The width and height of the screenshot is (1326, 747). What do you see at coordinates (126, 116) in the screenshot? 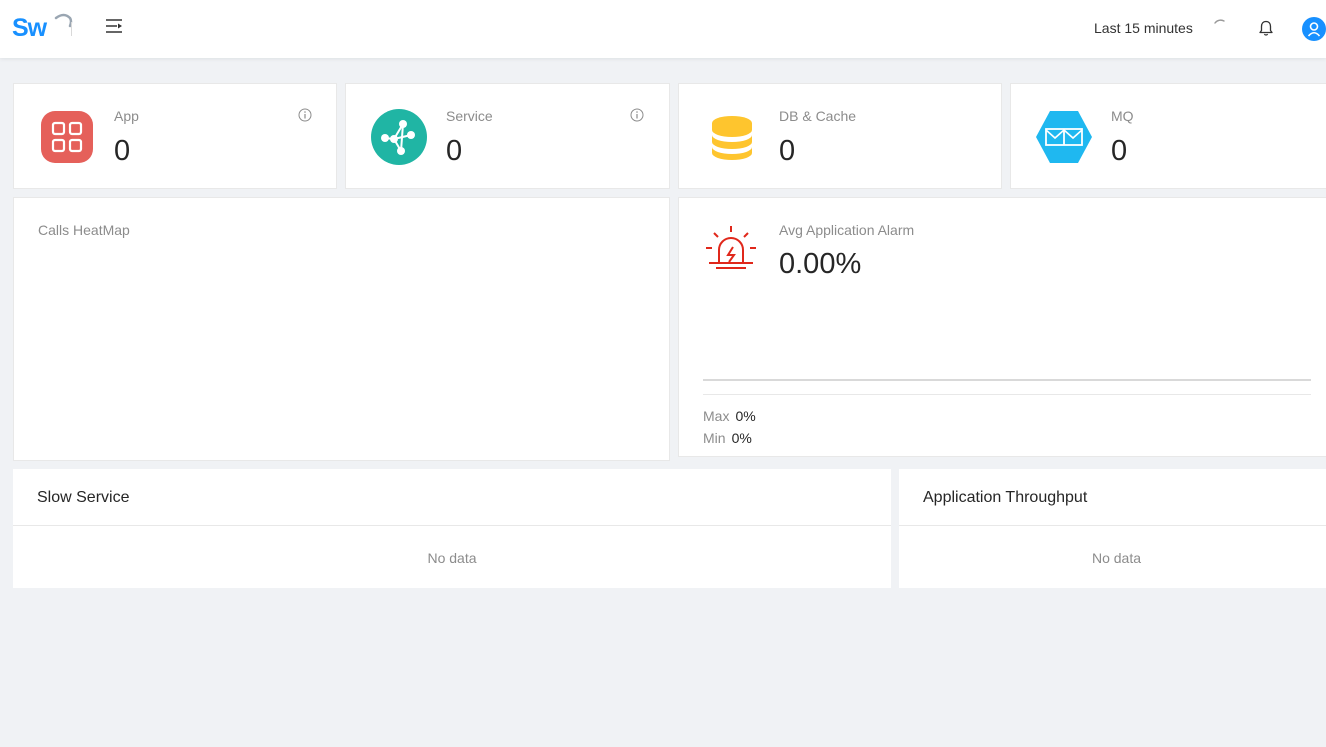
I see `stat-label: App` at bounding box center [126, 116].